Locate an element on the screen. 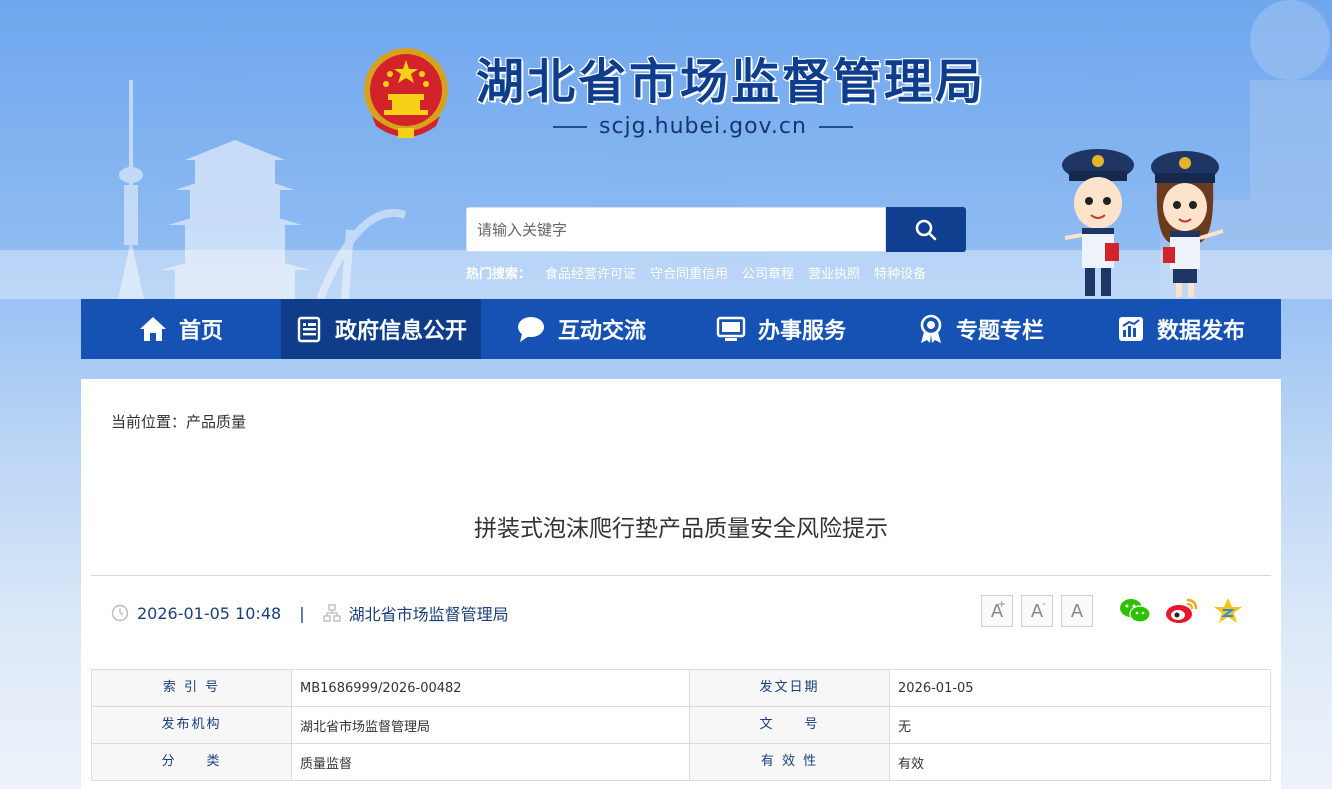  font-decrease-button: A- is located at coordinates (1037, 611).